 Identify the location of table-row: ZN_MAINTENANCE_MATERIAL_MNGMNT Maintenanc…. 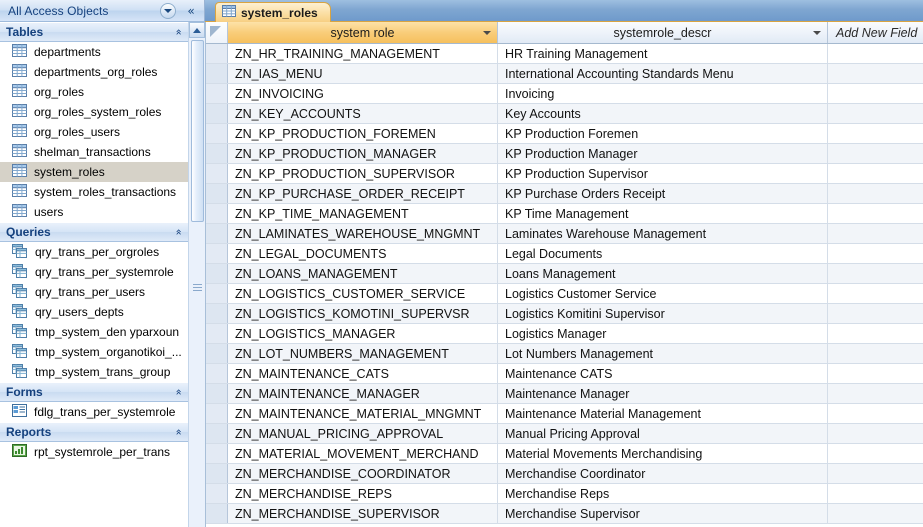
(564, 414).